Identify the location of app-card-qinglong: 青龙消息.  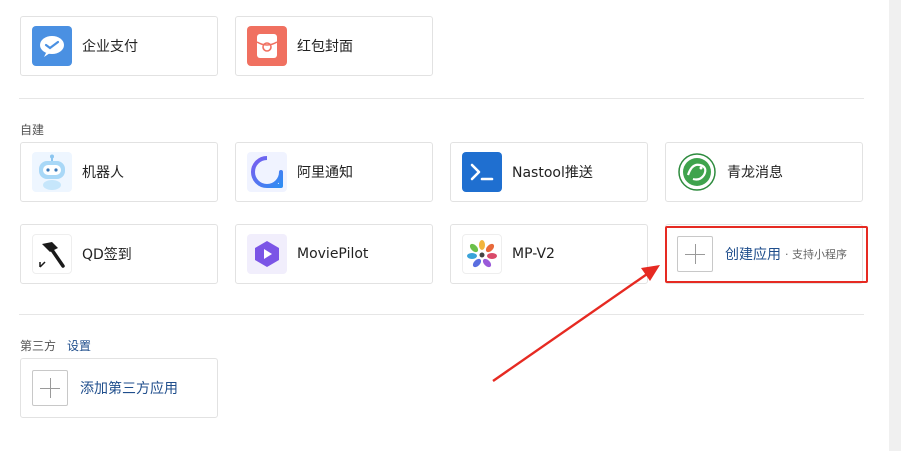
(764, 172).